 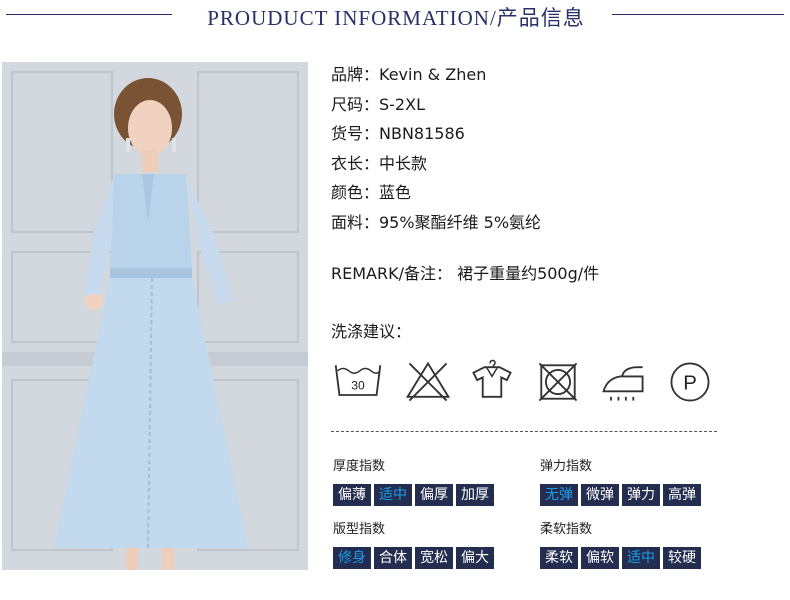 I want to click on elasticity-option: 弹力, so click(x=641, y=495).